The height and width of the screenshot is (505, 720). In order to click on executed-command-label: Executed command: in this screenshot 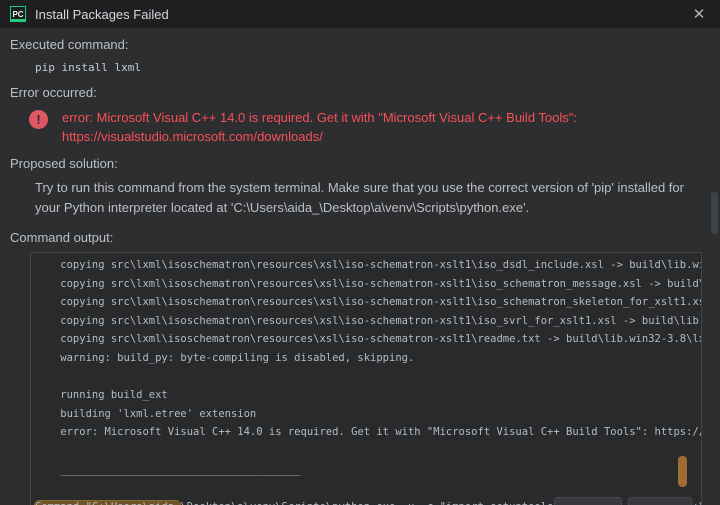, I will do `click(69, 44)`.